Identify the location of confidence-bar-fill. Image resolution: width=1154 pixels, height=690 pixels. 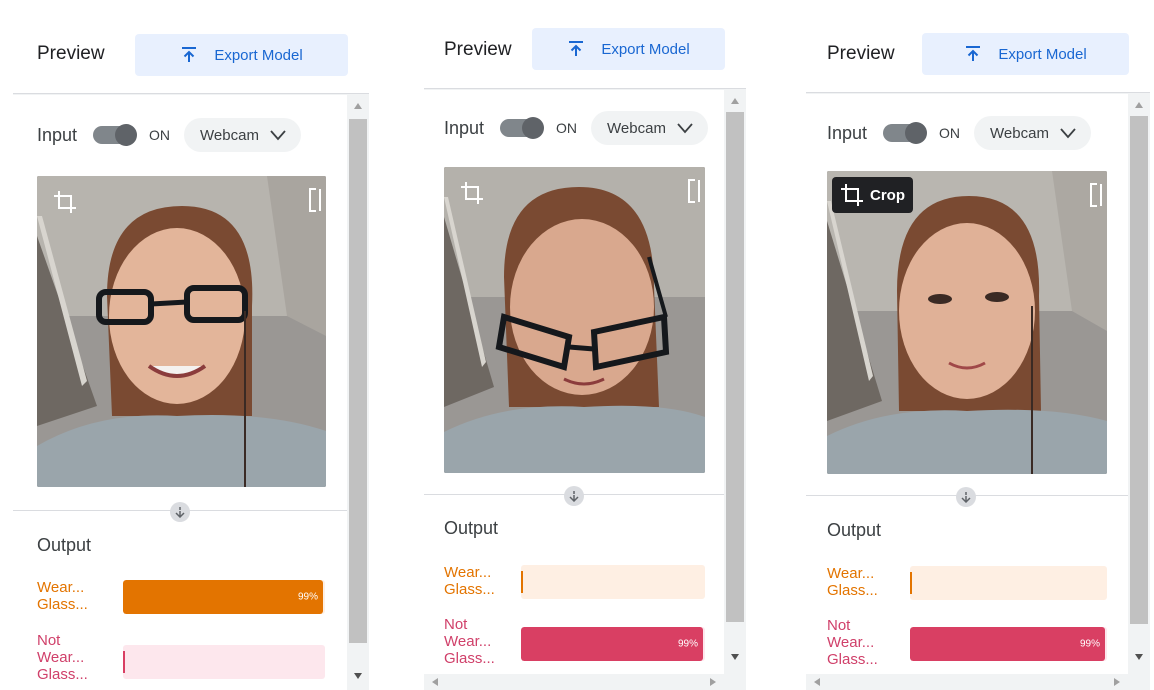
(1008, 644).